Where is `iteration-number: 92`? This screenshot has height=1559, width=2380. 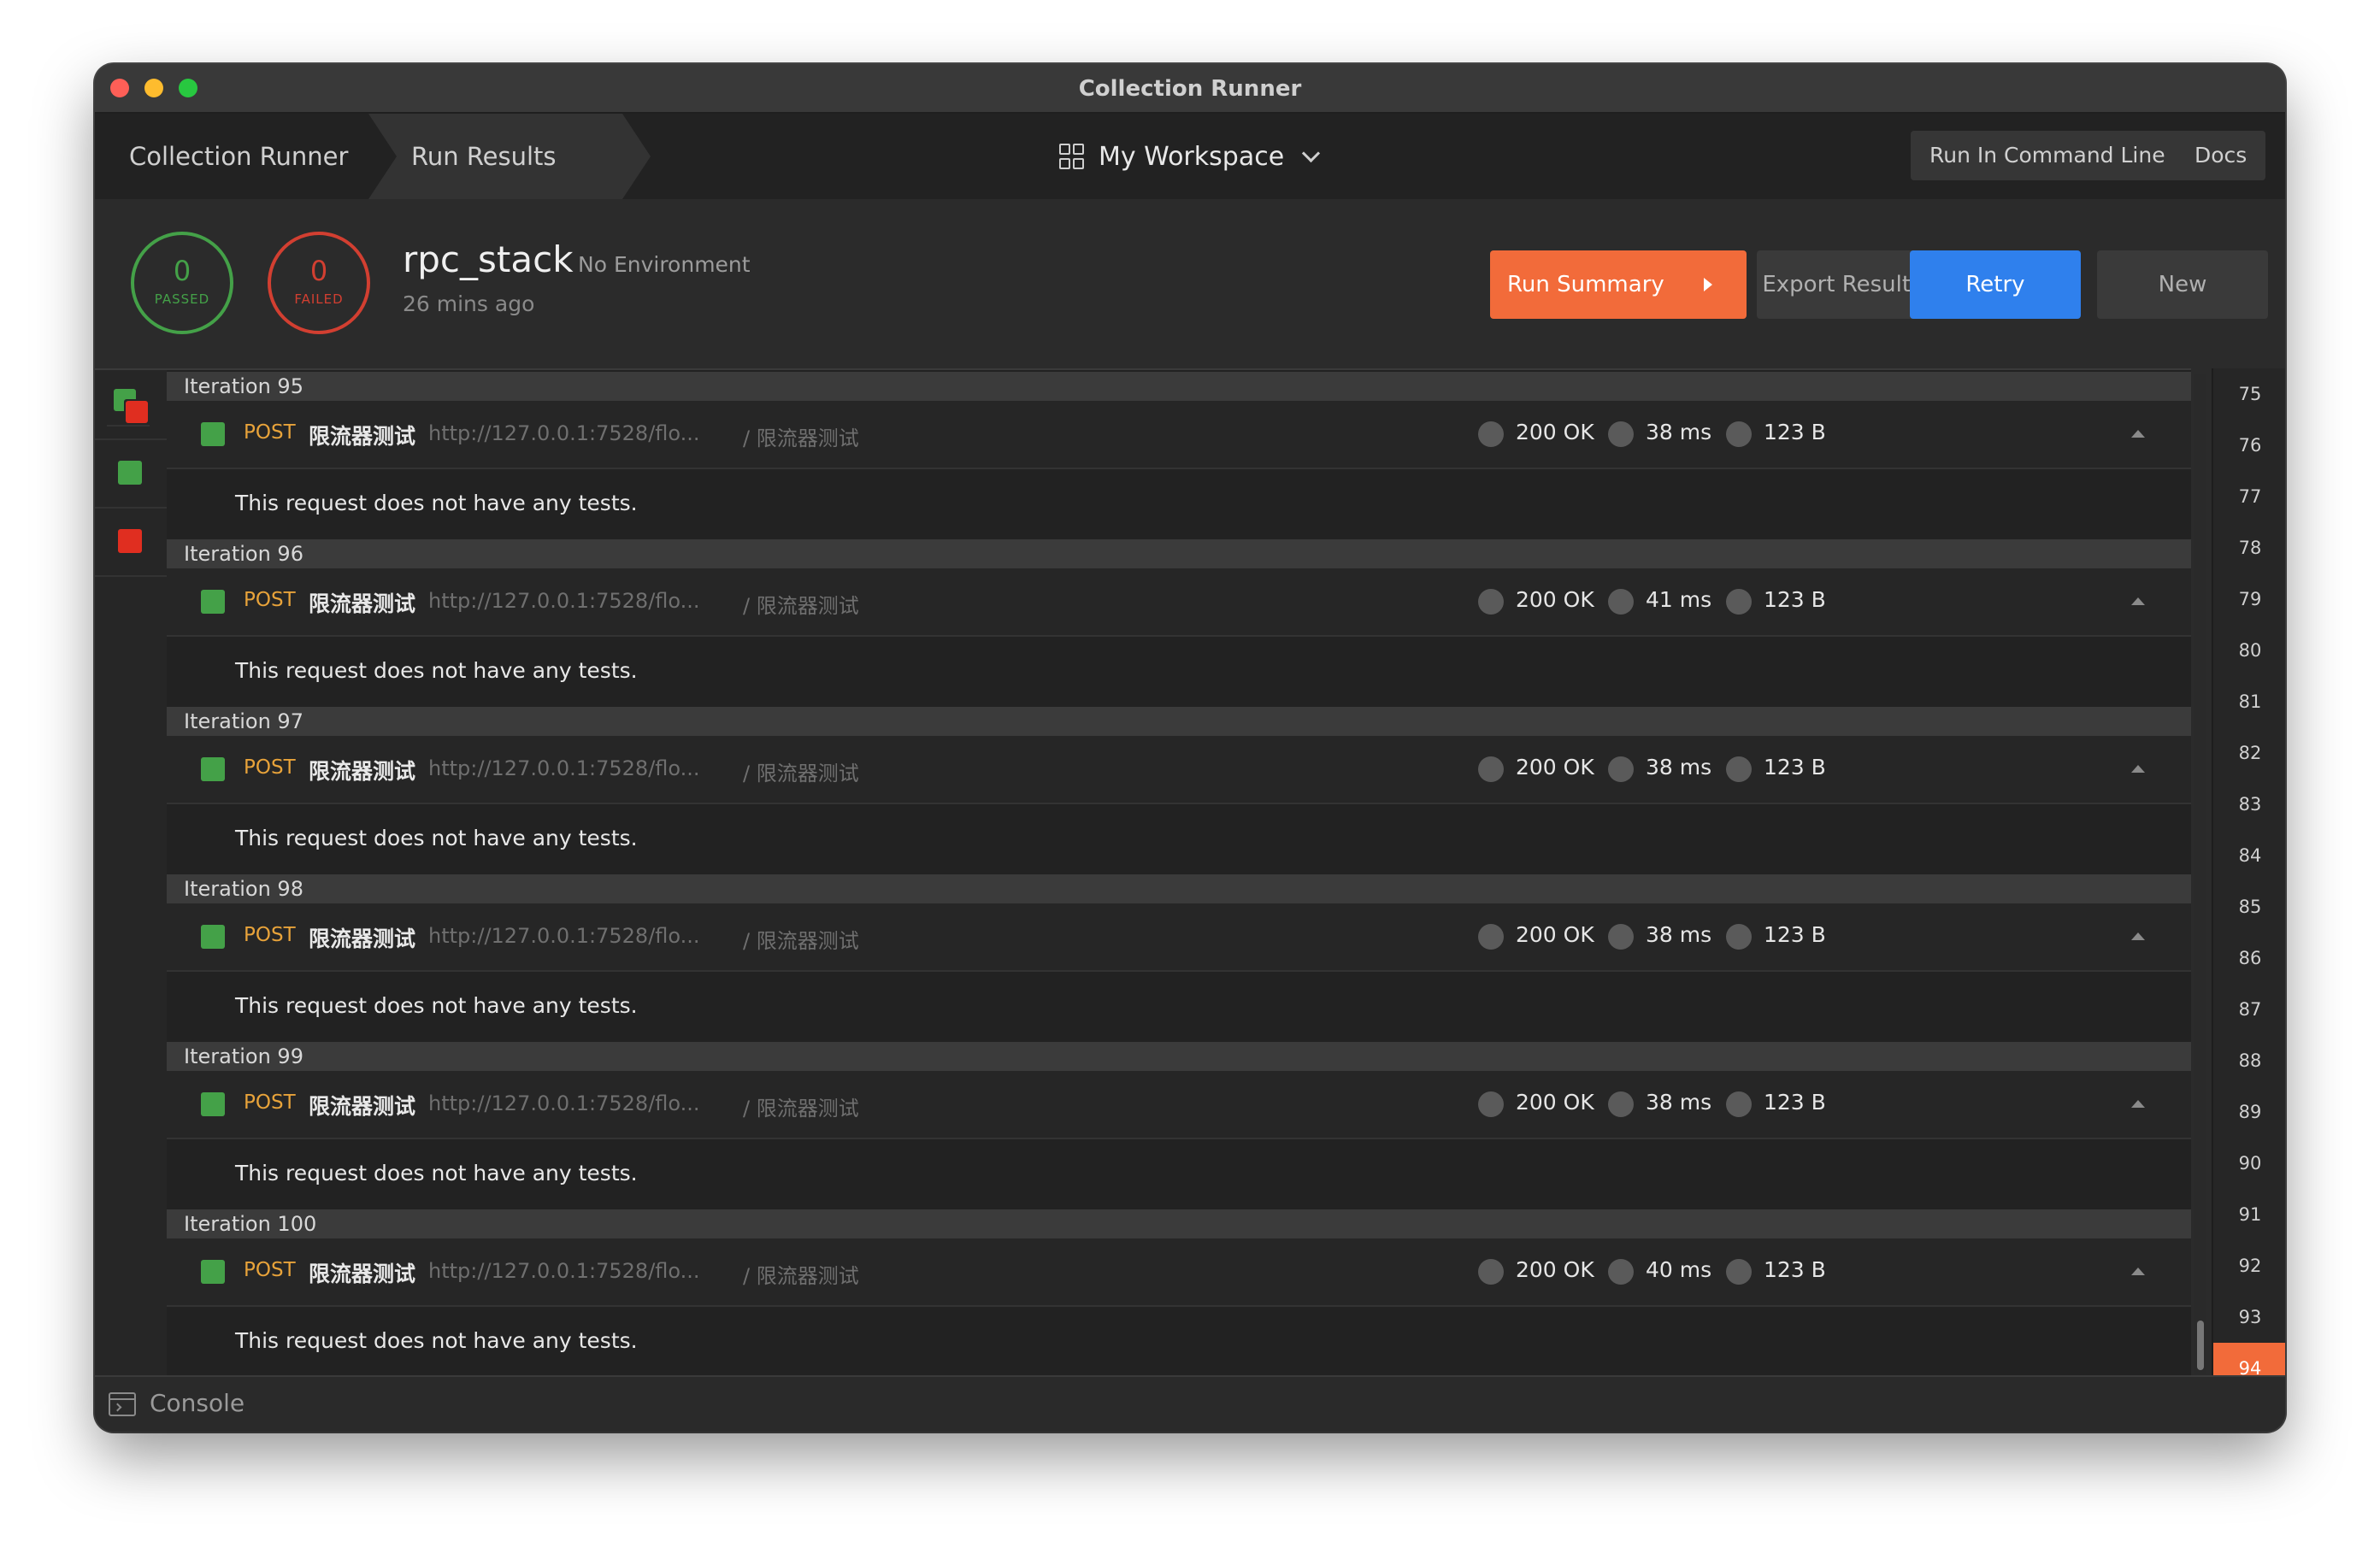 iteration-number: 92 is located at coordinates (2249, 1265).